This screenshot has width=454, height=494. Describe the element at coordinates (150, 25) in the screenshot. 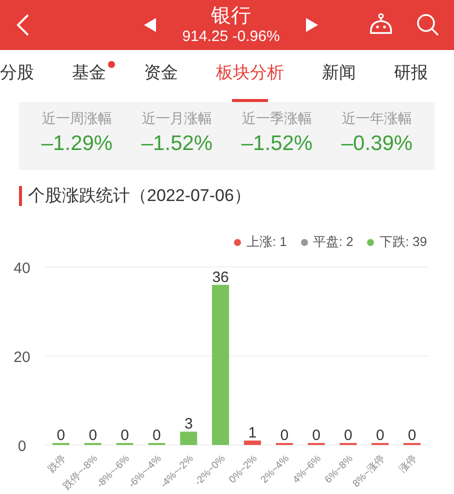

I see `previous-icon` at that location.